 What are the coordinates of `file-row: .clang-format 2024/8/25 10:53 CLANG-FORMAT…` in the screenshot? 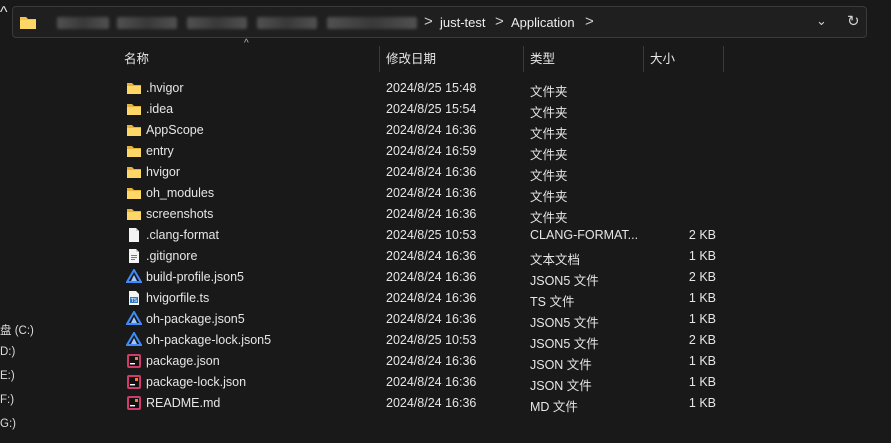 It's located at (420, 235).